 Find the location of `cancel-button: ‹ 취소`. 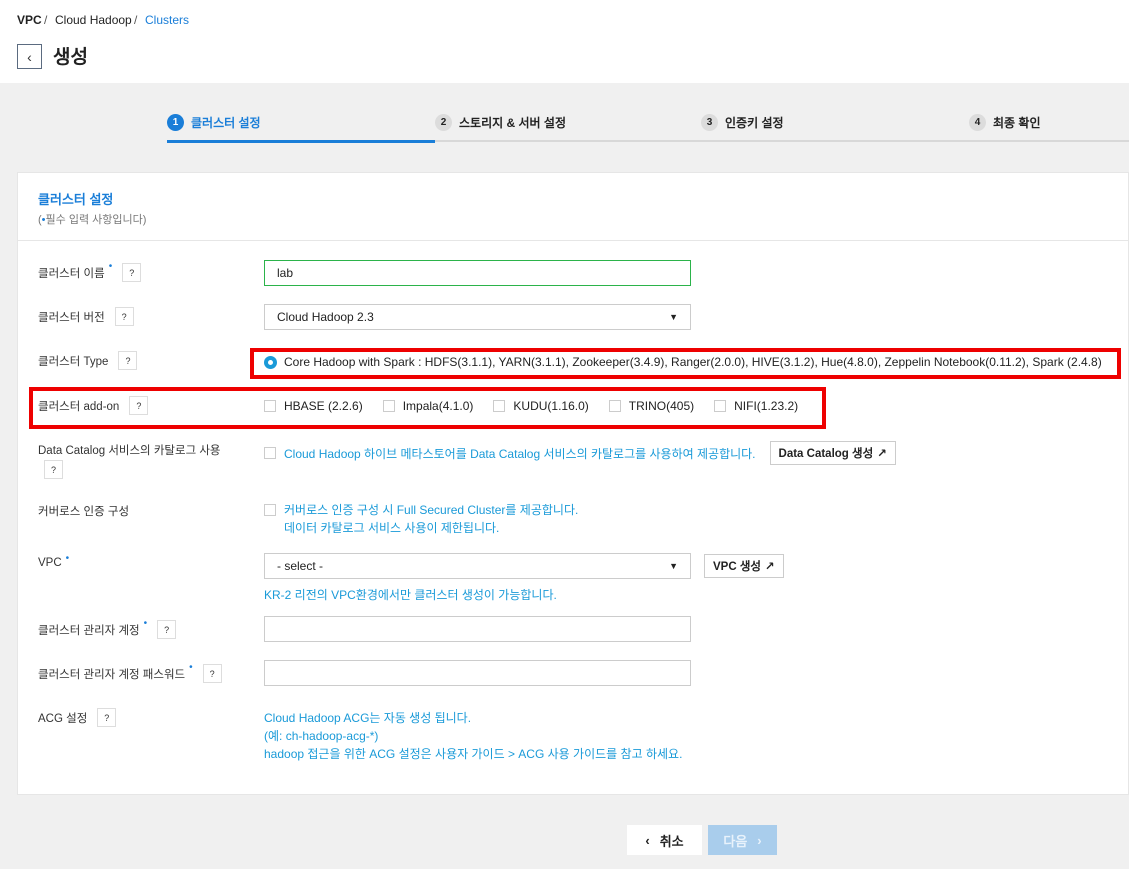

cancel-button: ‹ 취소 is located at coordinates (664, 840).